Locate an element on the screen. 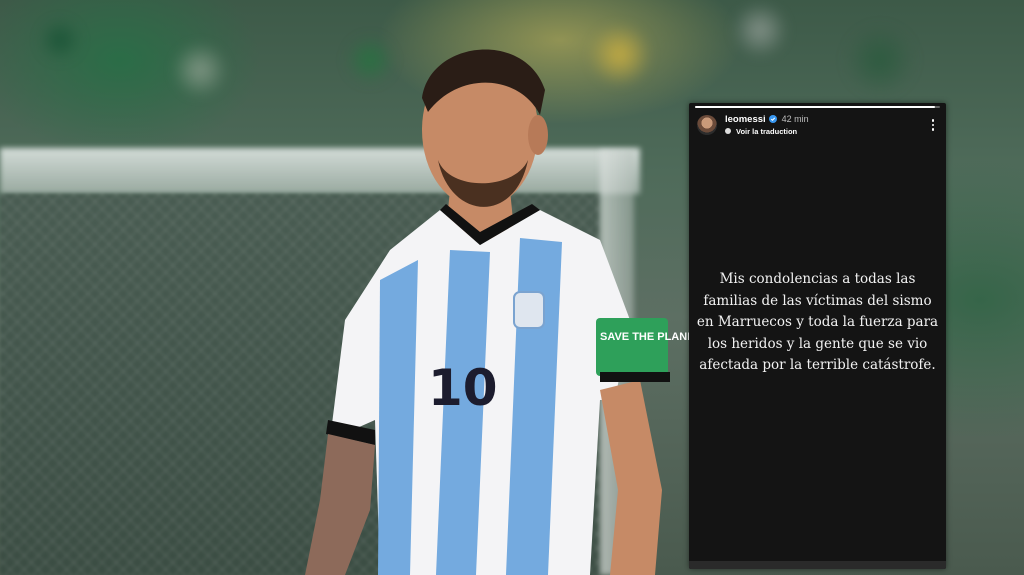 The width and height of the screenshot is (1024, 575). translate-link: Voir la traduction is located at coordinates (767, 131).